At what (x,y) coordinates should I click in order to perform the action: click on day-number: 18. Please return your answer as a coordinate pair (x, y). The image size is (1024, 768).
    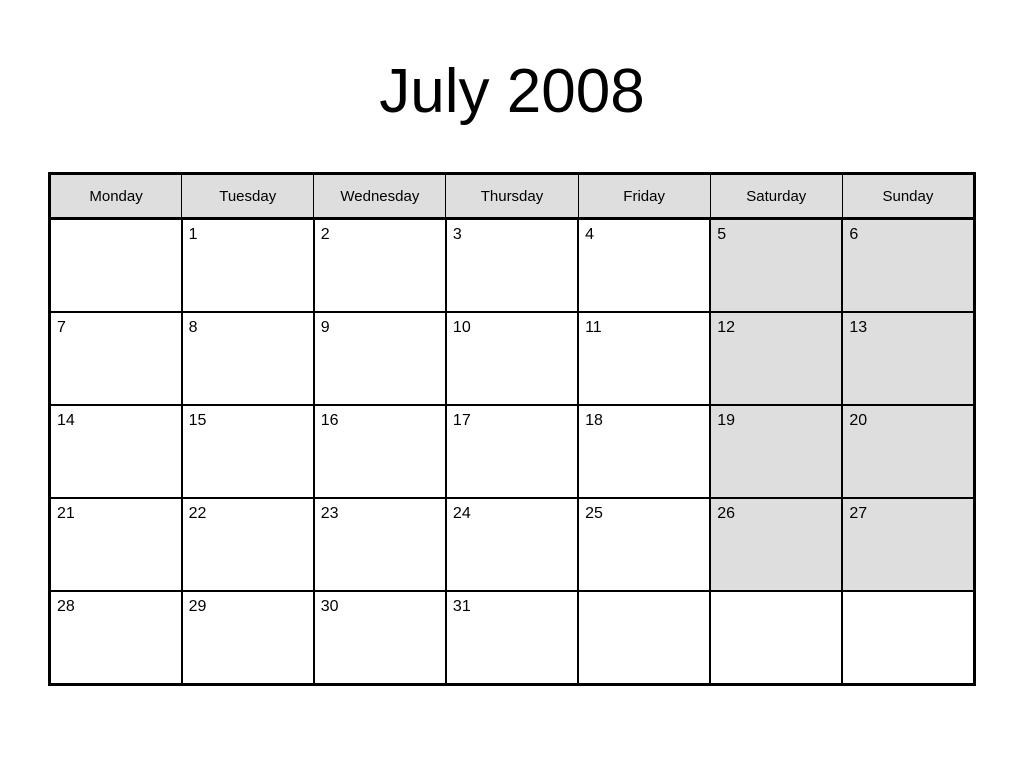
    Looking at the image, I should click on (594, 420).